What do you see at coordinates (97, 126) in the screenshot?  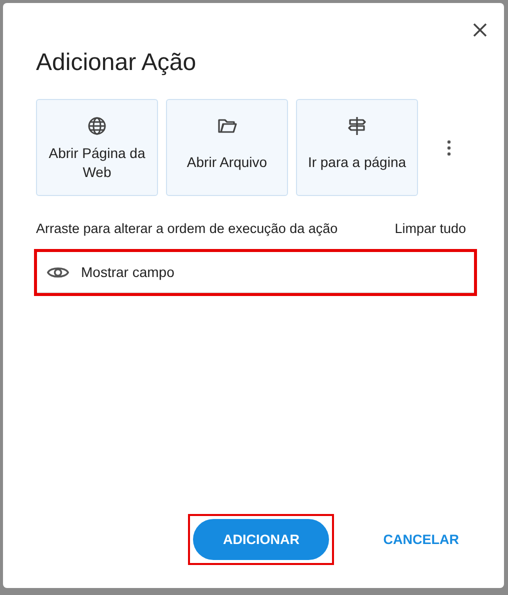 I see `globe-icon` at bounding box center [97, 126].